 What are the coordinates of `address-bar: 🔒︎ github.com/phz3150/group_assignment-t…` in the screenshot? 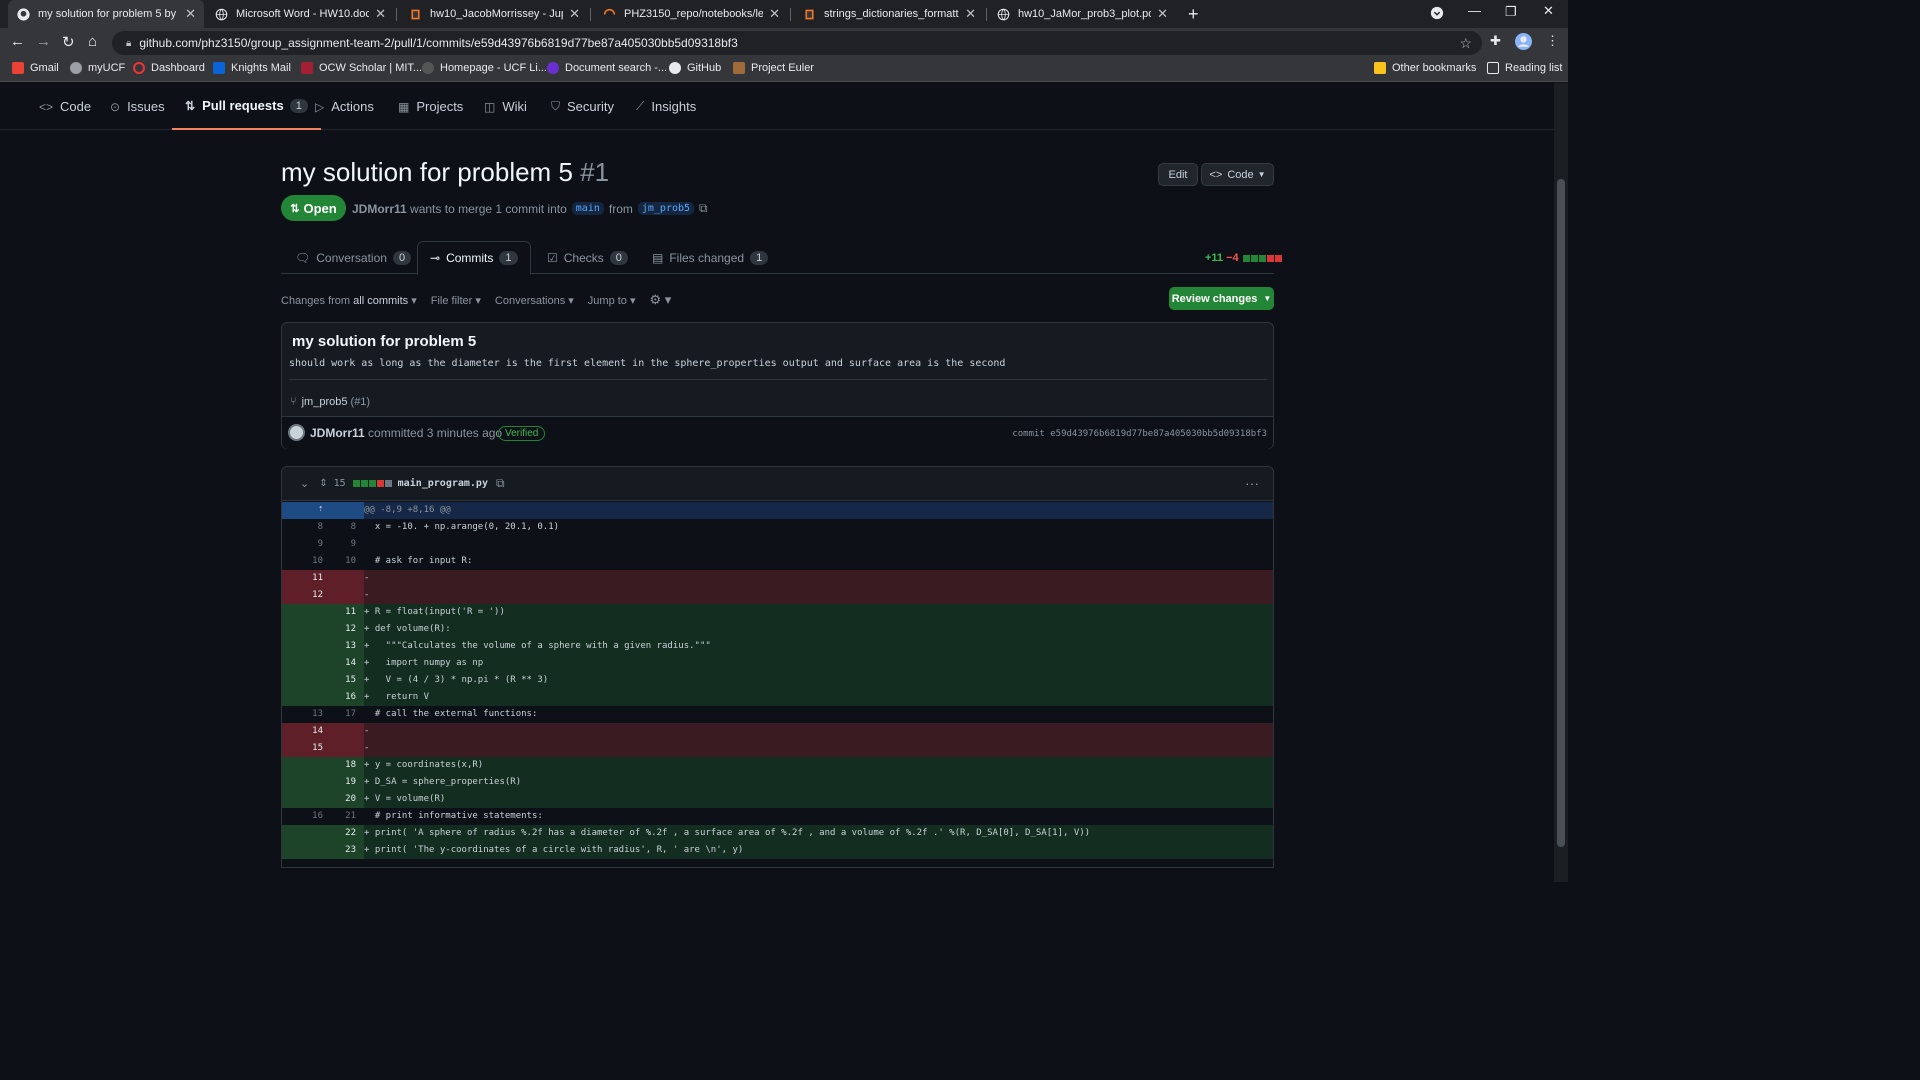 It's located at (797, 43).